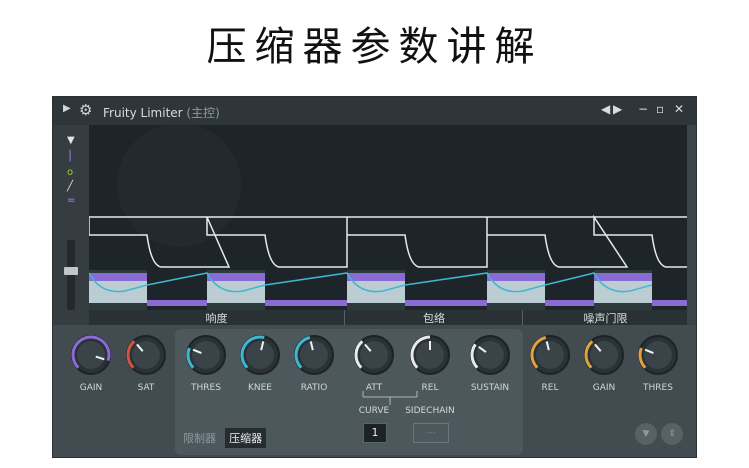 The height and width of the screenshot is (468, 749). I want to click on pencil-tool-icon: ╱, so click(70, 186).